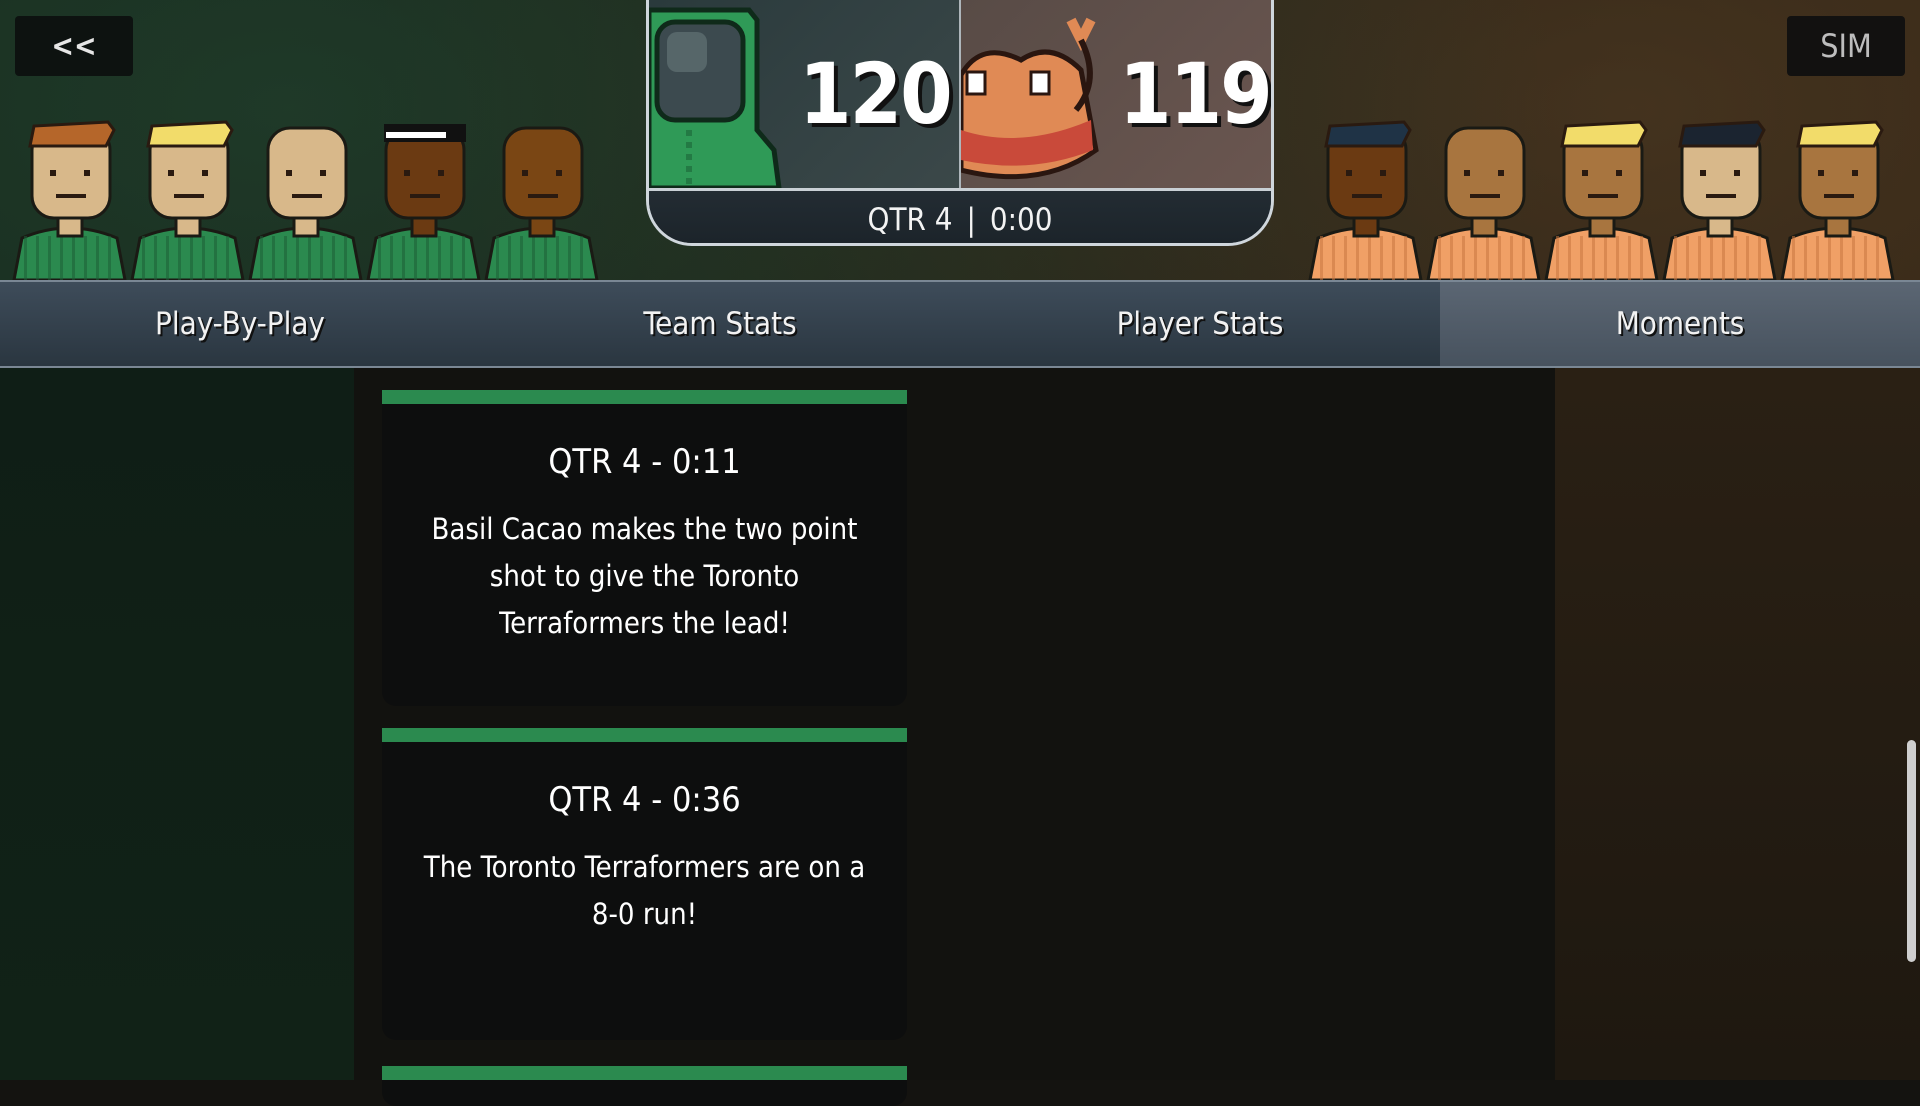 Image resolution: width=1920 pixels, height=1106 pixels. Describe the element at coordinates (177, 724) in the screenshot. I see `left-gutter` at that location.